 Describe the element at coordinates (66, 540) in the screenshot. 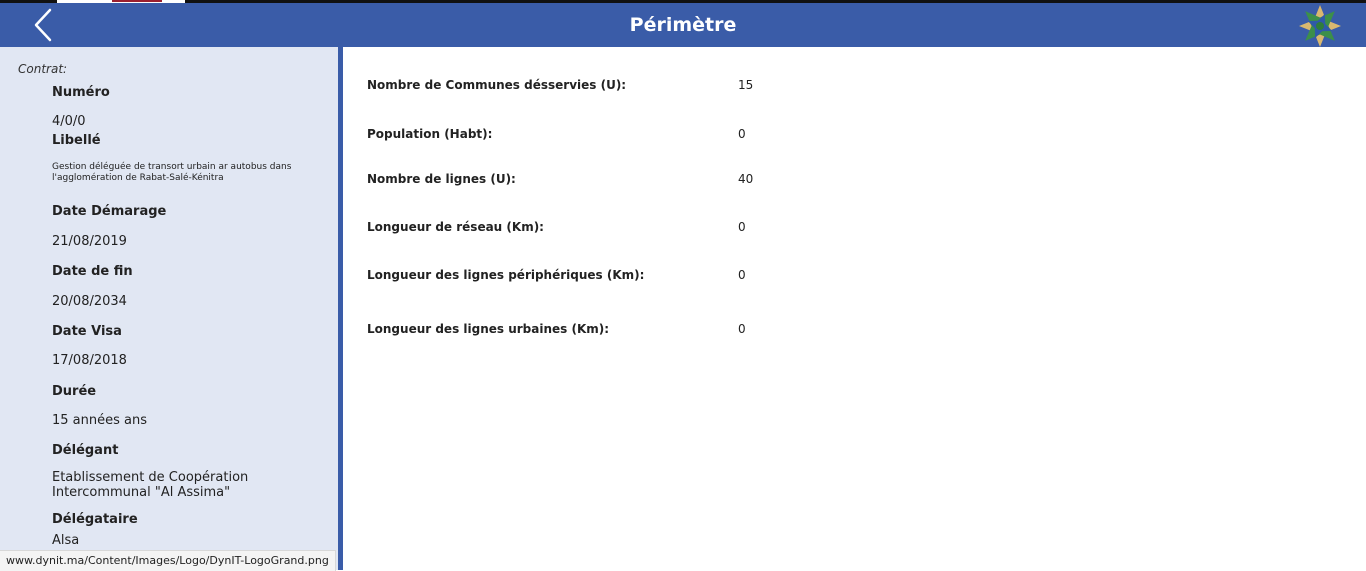

I see `delegataire-value: Alsa` at that location.